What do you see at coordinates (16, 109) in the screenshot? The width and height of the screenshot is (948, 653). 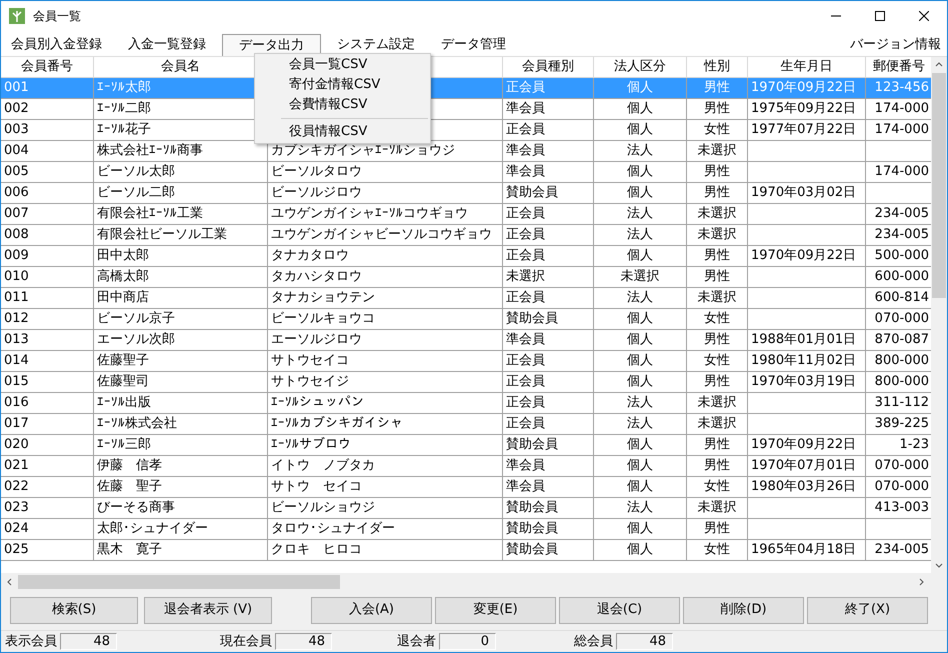 I see `table-cell-text: 002` at bounding box center [16, 109].